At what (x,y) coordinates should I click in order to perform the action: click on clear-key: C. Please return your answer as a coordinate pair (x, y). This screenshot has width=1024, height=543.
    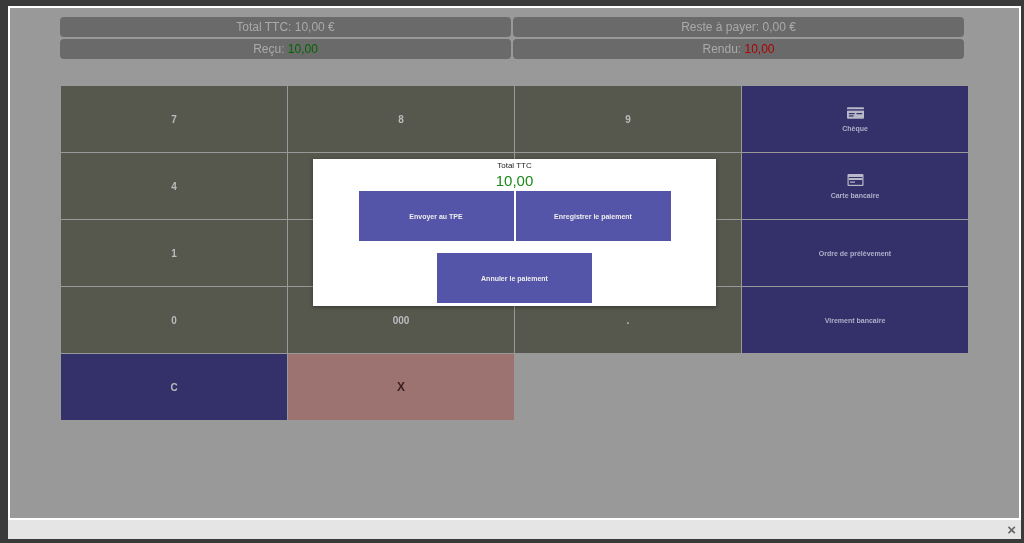
    Looking at the image, I should click on (174, 387).